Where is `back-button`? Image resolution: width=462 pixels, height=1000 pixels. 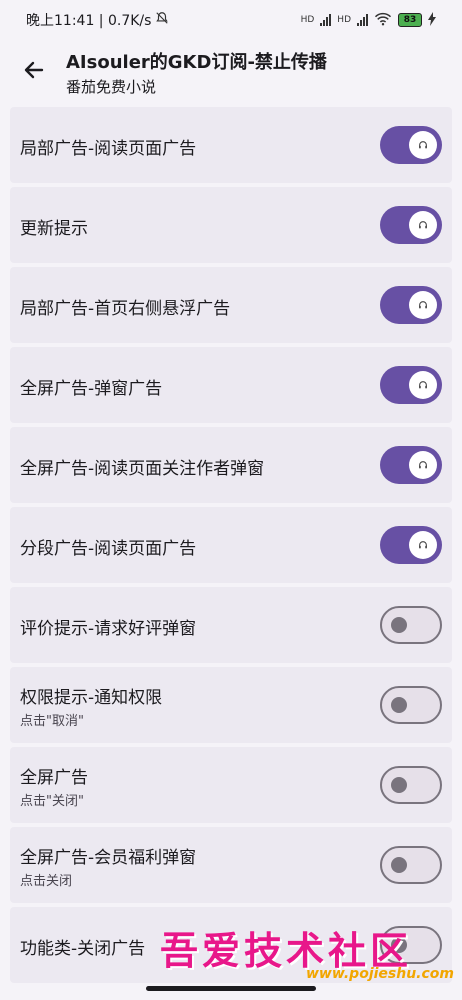 back-button is located at coordinates (34, 70).